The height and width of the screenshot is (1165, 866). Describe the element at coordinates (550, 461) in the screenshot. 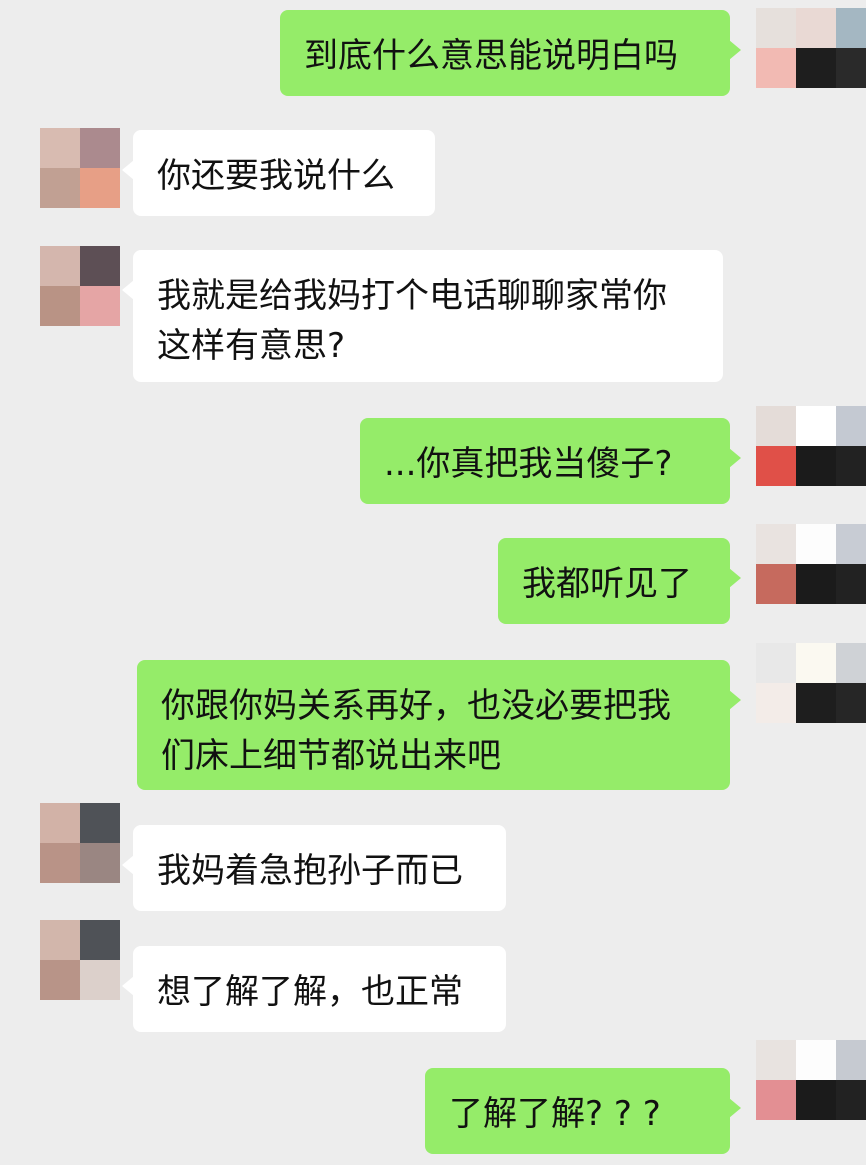

I see `message-bubble: ...你真把我当傻子?` at that location.